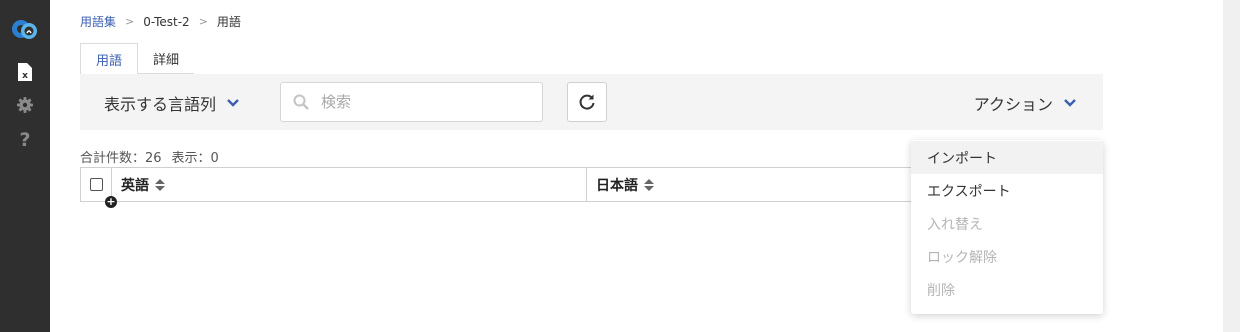 Image resolution: width=1240 pixels, height=332 pixels. What do you see at coordinates (301, 102) in the screenshot?
I see `search-icon` at bounding box center [301, 102].